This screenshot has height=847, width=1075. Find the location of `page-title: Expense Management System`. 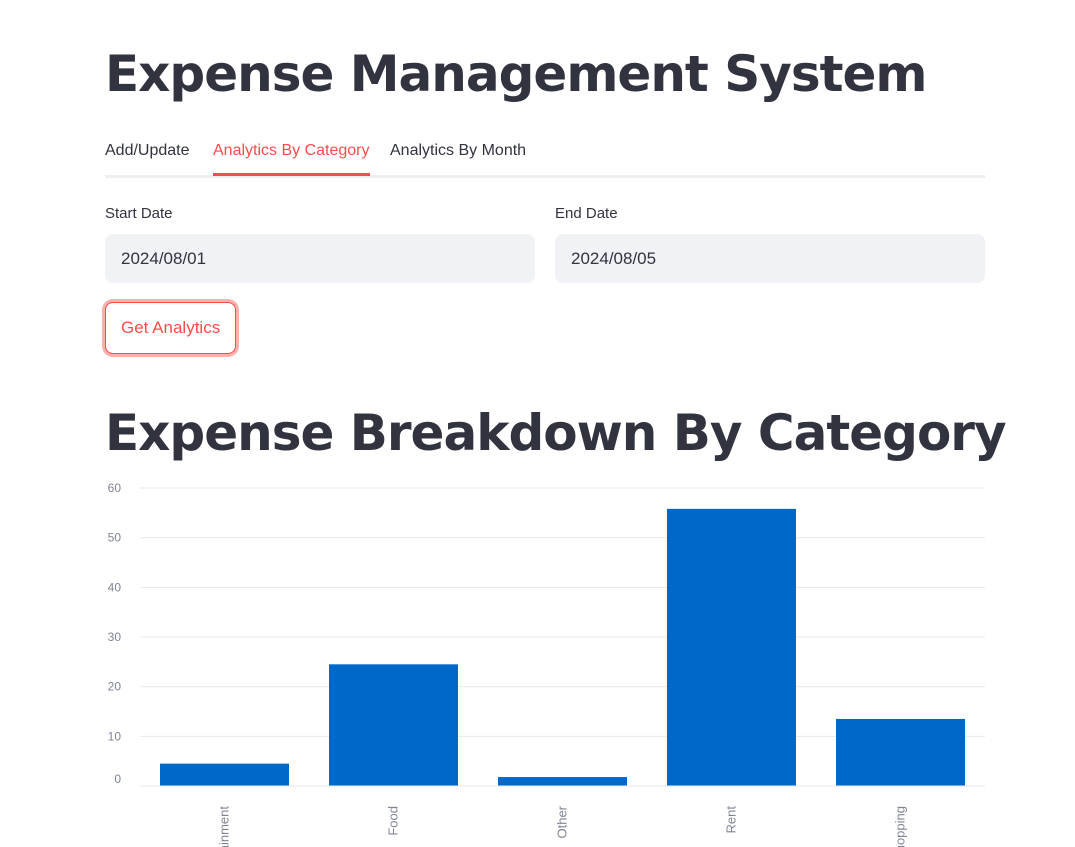

page-title: Expense Management System is located at coordinates (516, 74).